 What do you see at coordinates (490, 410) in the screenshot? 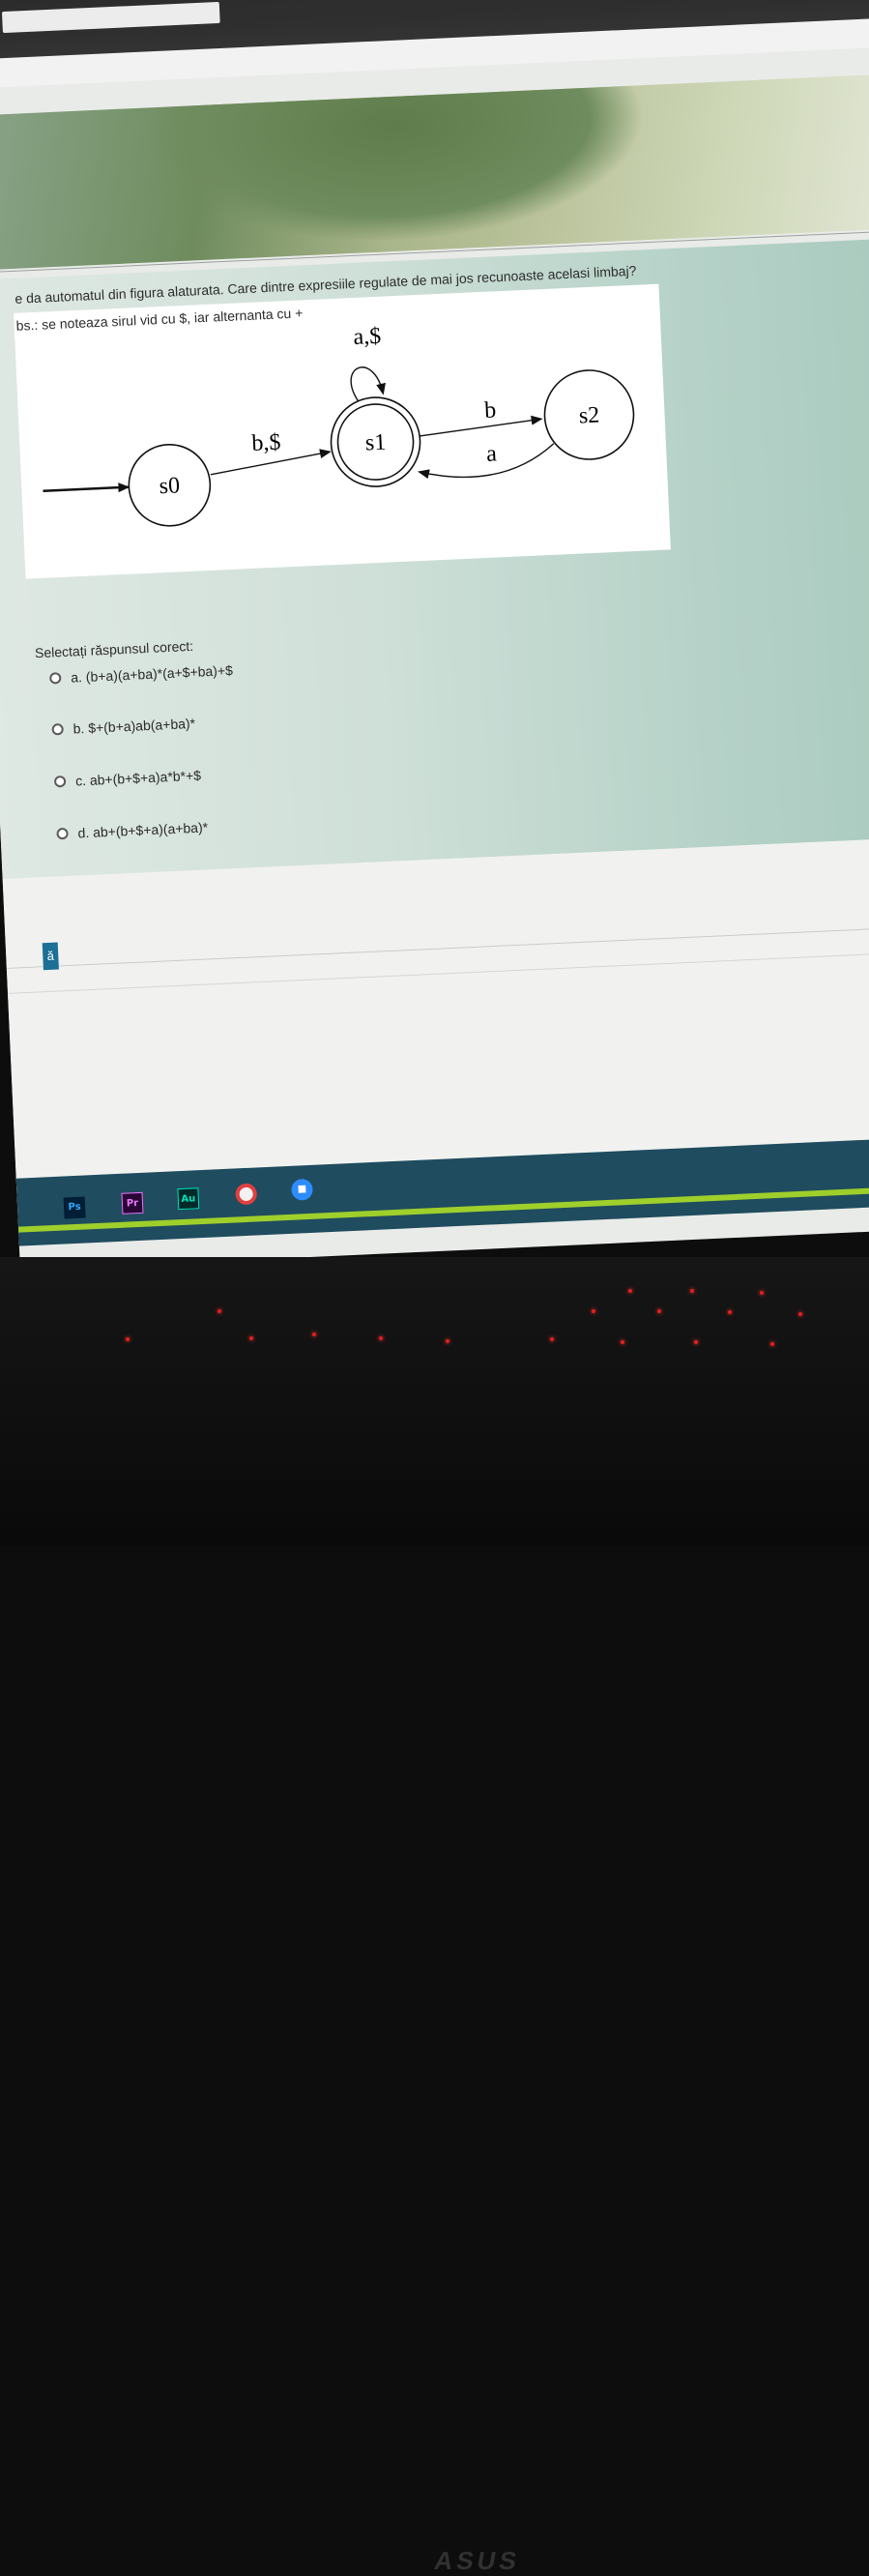
I see `edge-s1-s2-label: b` at bounding box center [490, 410].